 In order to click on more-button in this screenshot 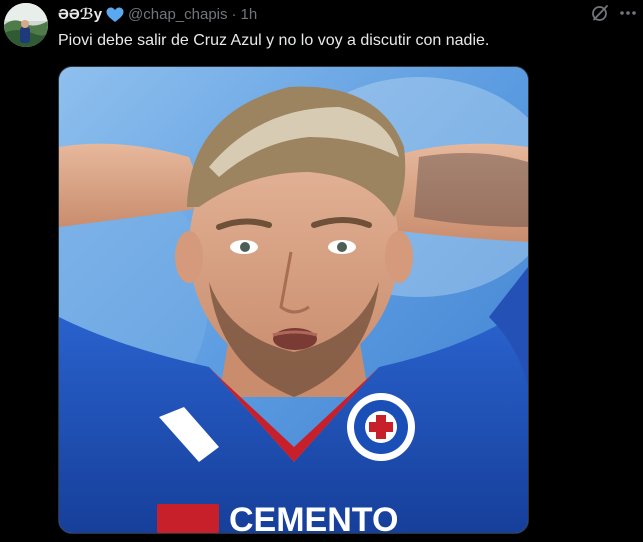, I will do `click(628, 15)`.